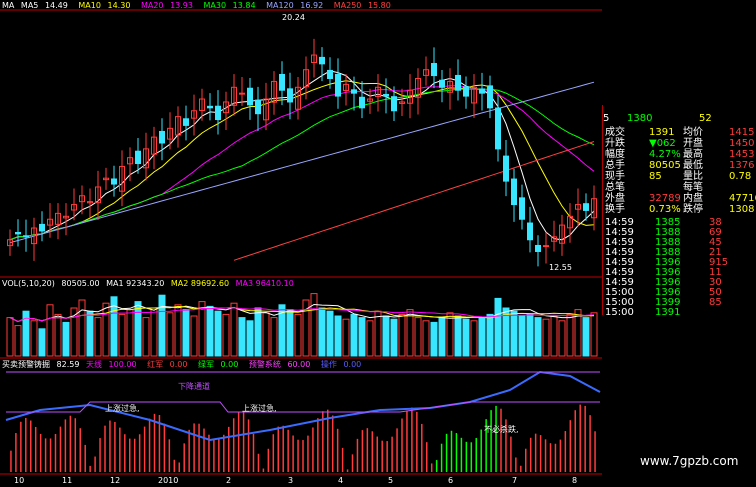  What do you see at coordinates (328, 364) in the screenshot?
I see `caozuo-name: 操作` at bounding box center [328, 364].